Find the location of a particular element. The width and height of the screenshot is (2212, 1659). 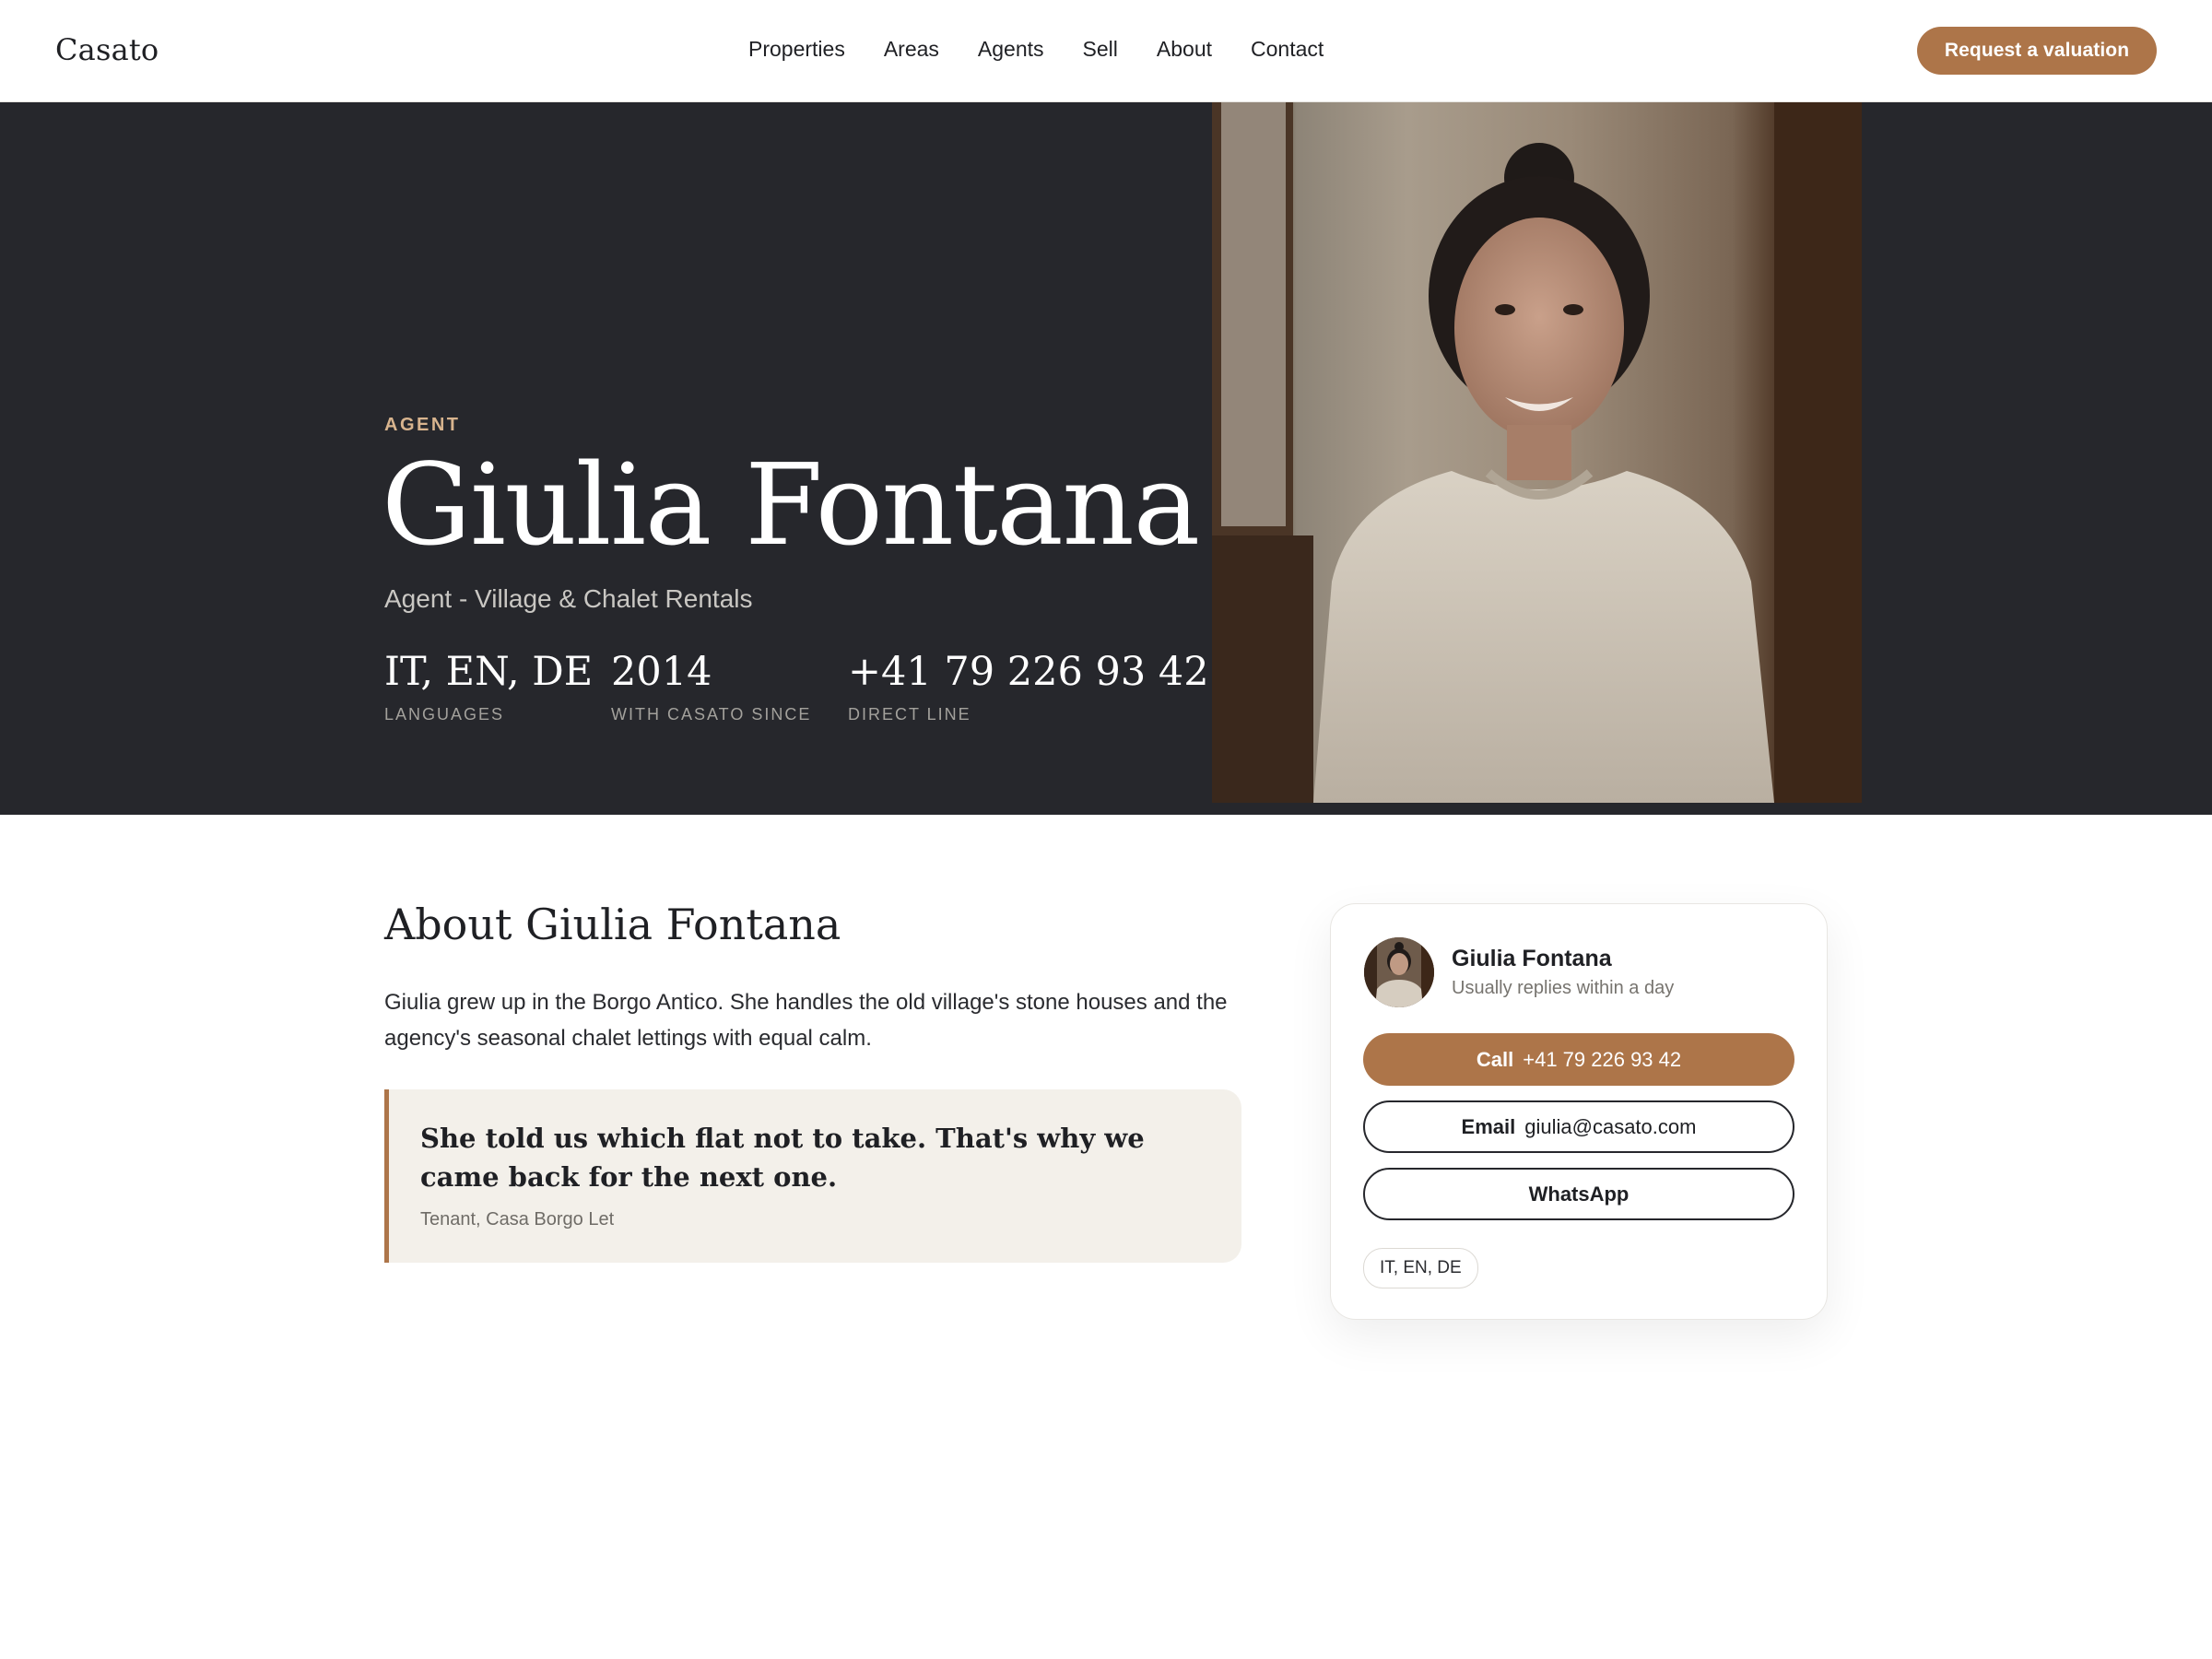

nav-link-properties: Properties is located at coordinates (796, 49).